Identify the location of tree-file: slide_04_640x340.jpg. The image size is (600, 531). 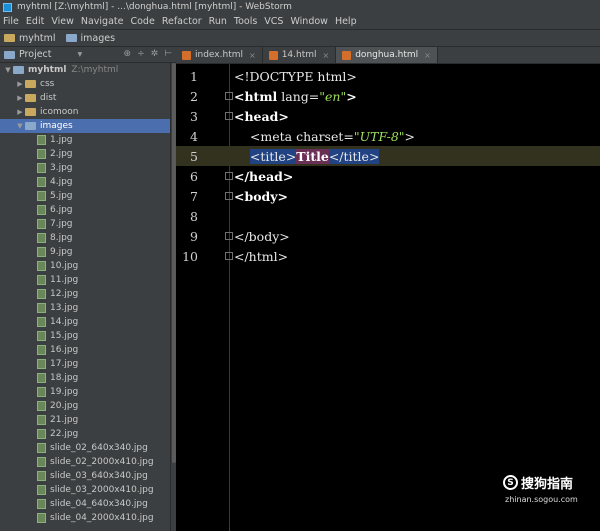
(85, 504).